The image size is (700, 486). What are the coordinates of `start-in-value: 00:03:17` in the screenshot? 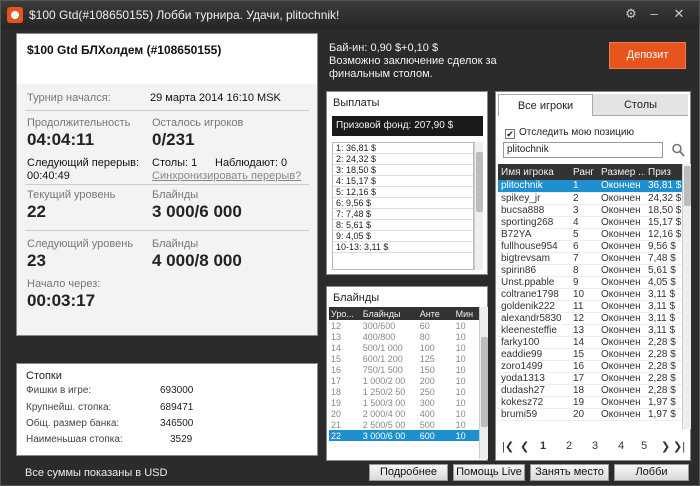 It's located at (61, 300).